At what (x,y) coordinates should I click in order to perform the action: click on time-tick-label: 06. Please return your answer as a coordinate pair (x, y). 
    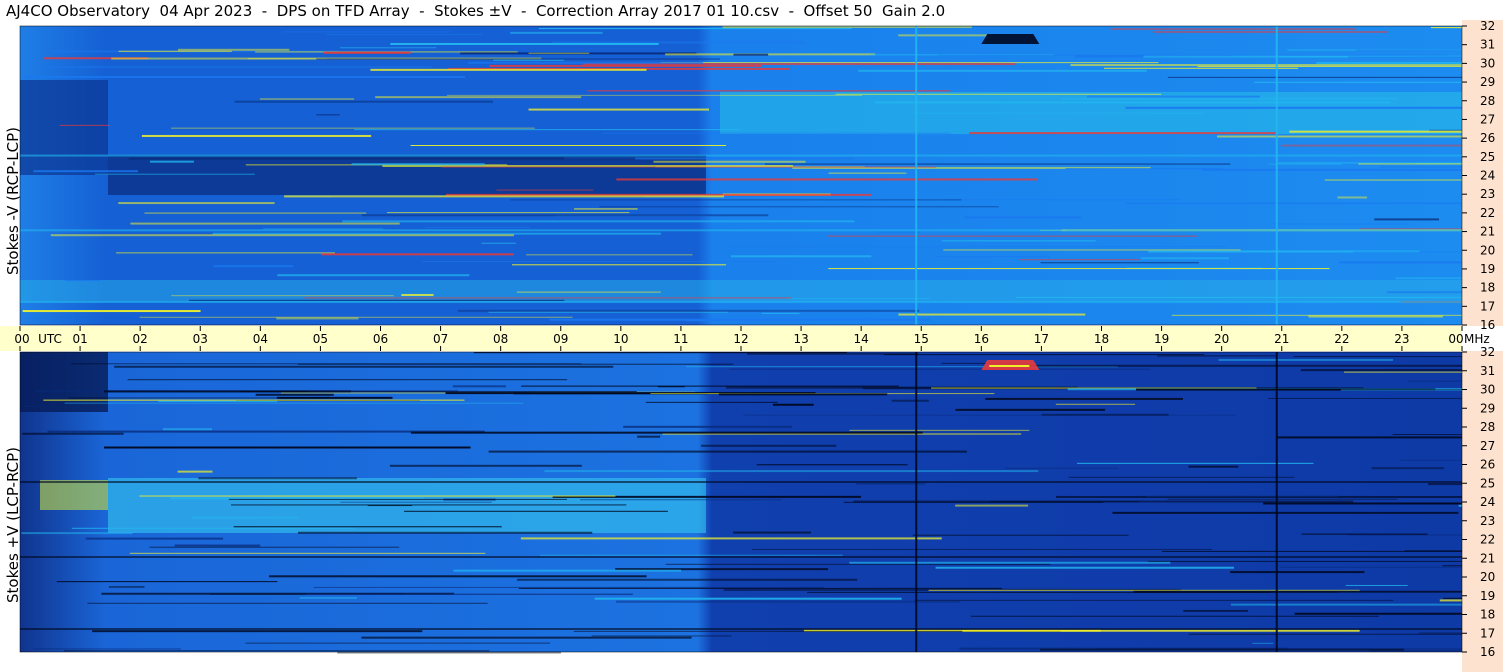
    Looking at the image, I should click on (380, 339).